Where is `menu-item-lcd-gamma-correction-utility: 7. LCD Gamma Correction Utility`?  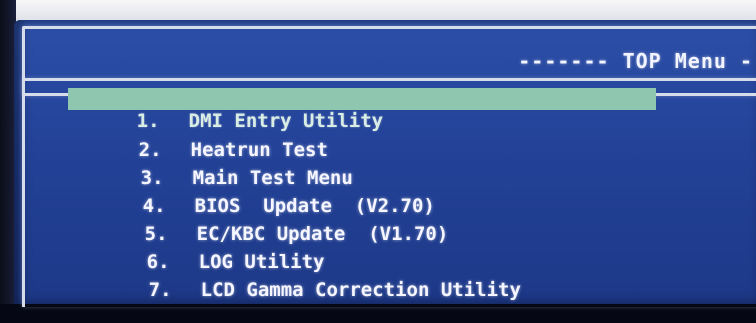 menu-item-lcd-gamma-correction-utility: 7. LCD Gamma Correction Utility is located at coordinates (300, 279).